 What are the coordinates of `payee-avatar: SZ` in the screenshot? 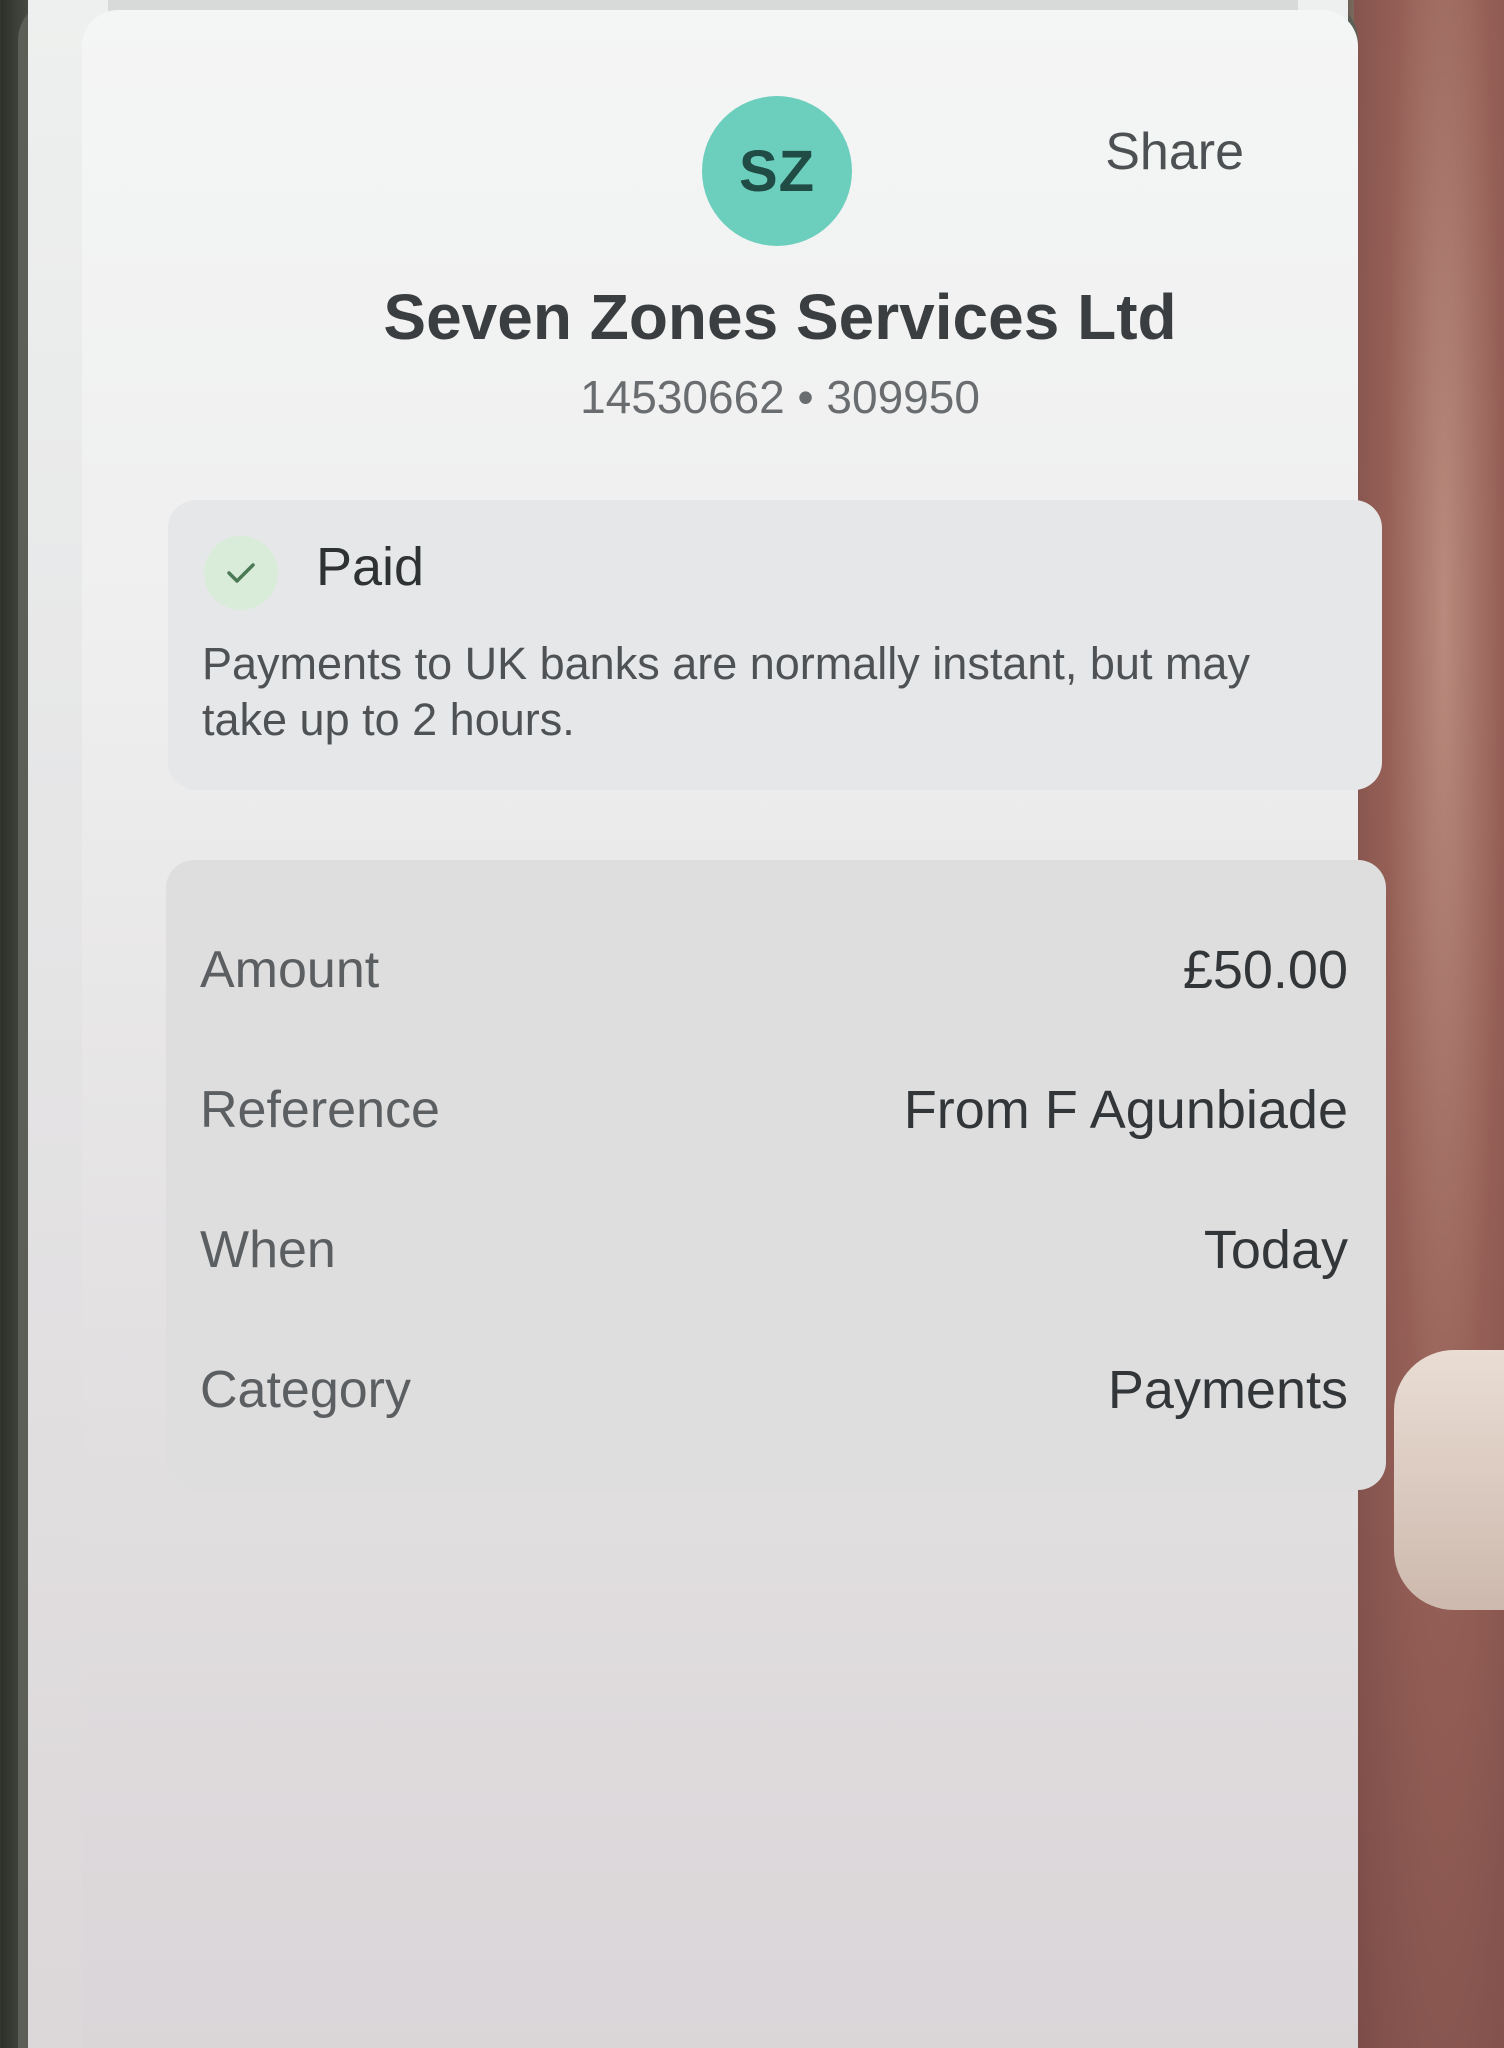 It's located at (777, 171).